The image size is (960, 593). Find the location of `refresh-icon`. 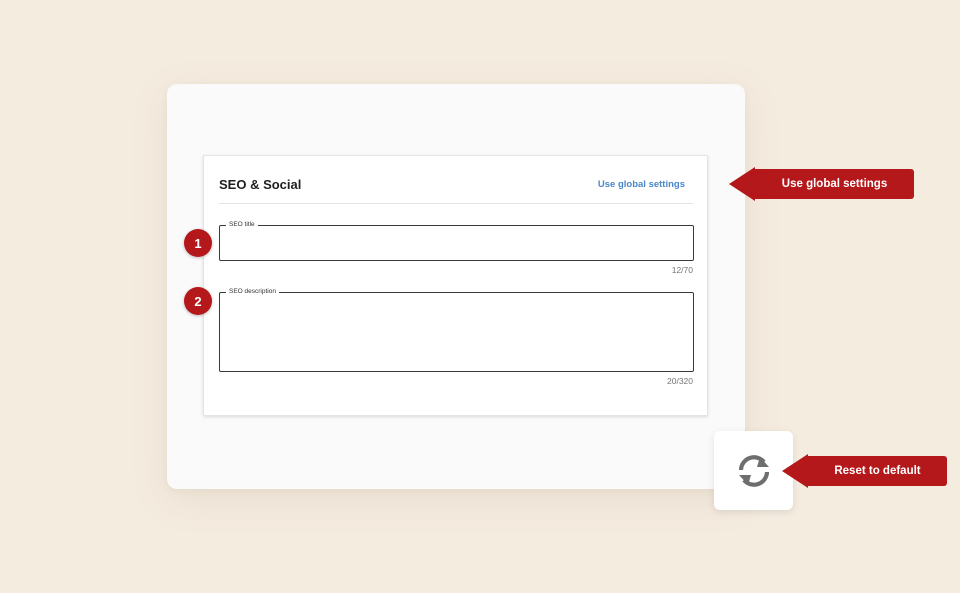

refresh-icon is located at coordinates (753, 470).